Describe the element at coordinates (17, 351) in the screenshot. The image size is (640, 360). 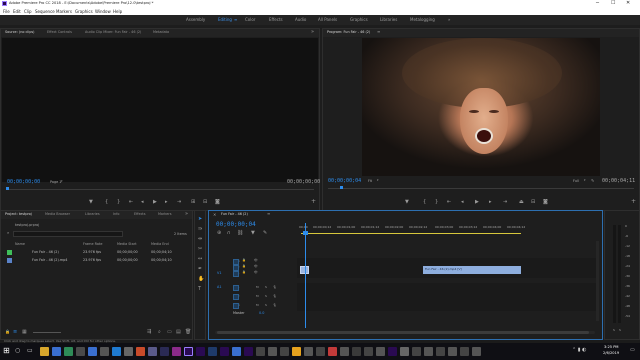
I see `search-taskbar-icon: ○` at that location.